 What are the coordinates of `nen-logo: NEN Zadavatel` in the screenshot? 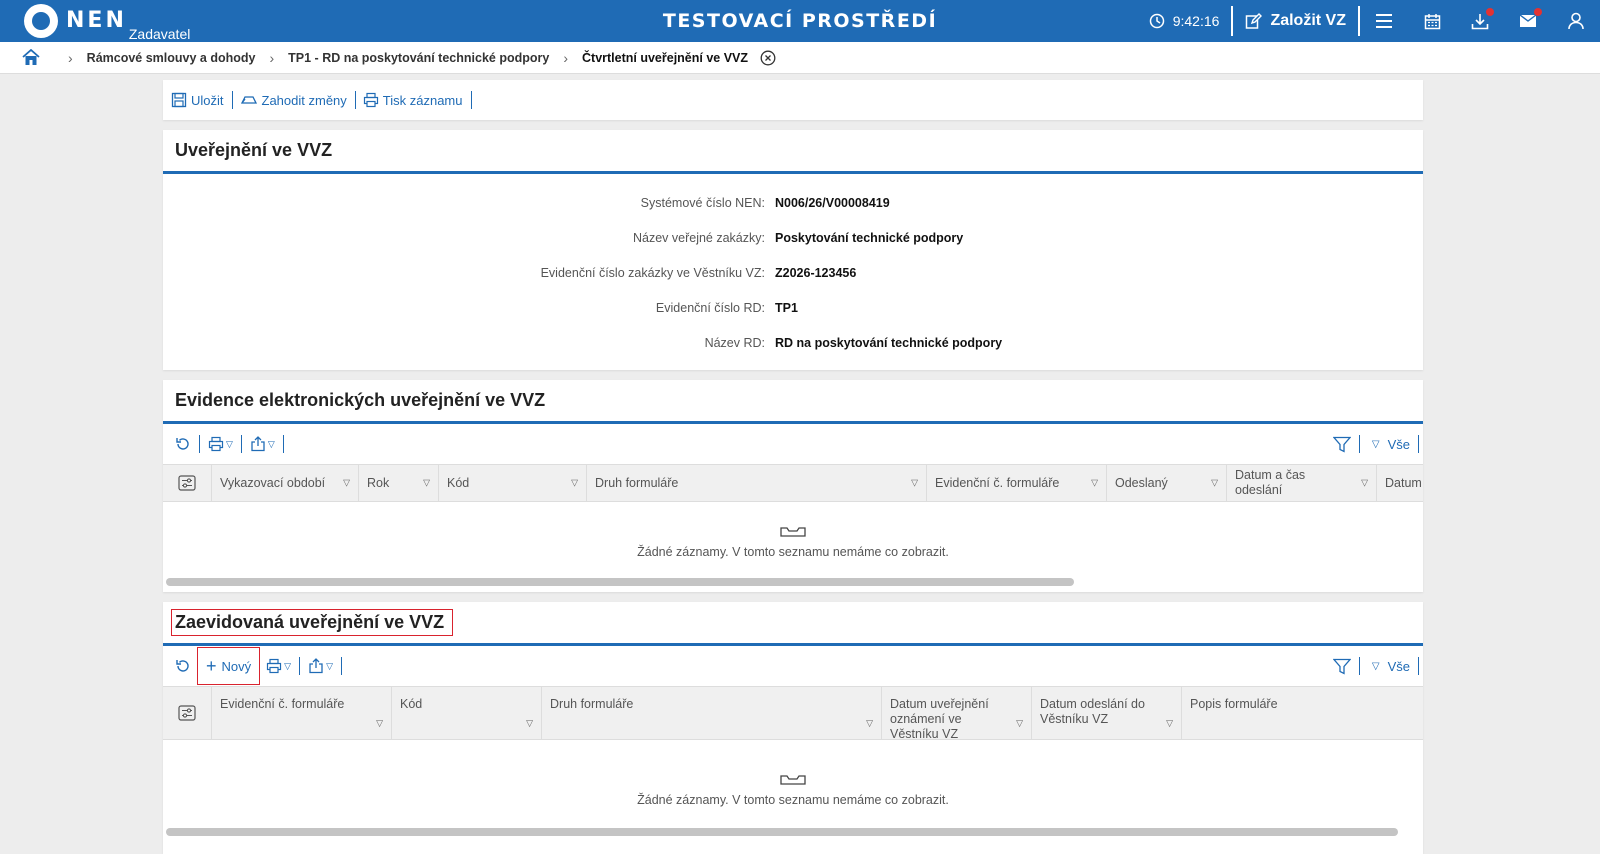 It's located at (107, 23).